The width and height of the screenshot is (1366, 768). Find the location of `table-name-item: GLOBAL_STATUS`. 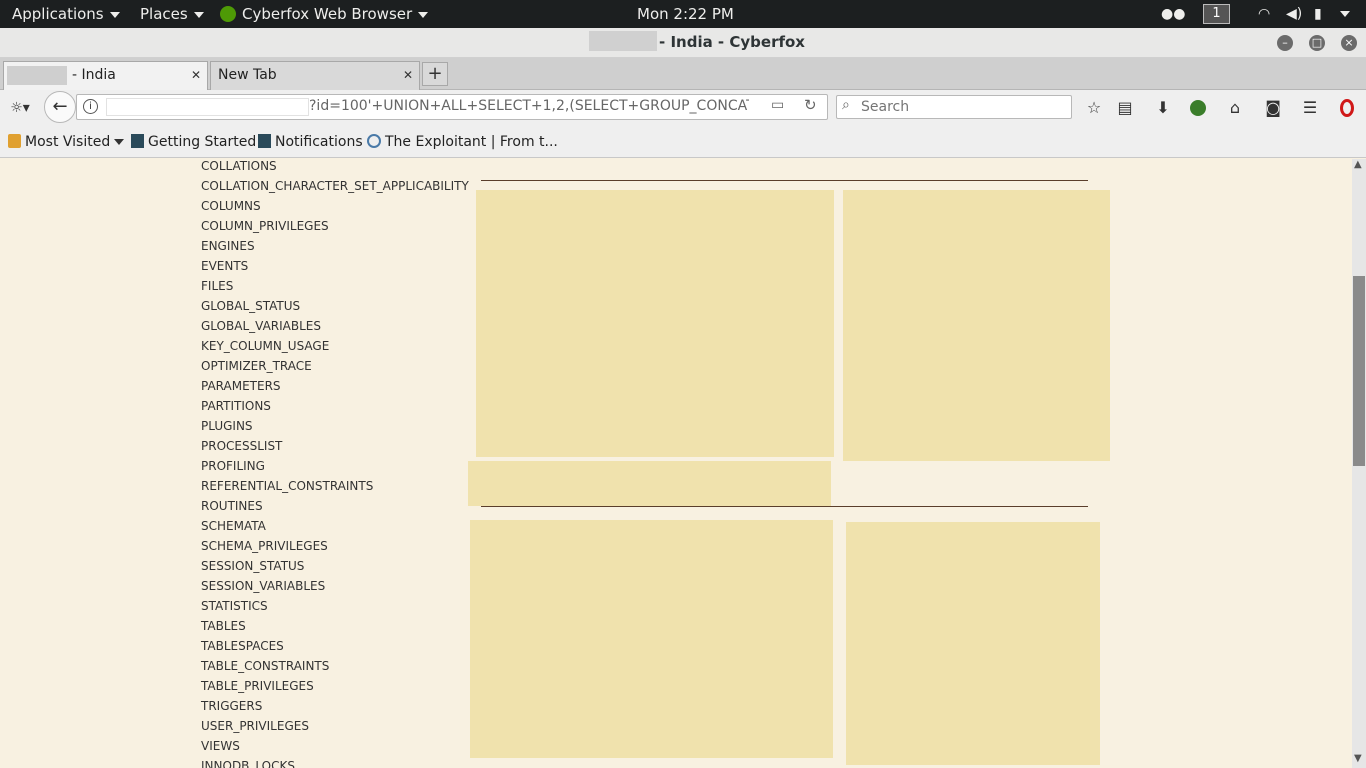

table-name-item: GLOBAL_STATUS is located at coordinates (251, 306).